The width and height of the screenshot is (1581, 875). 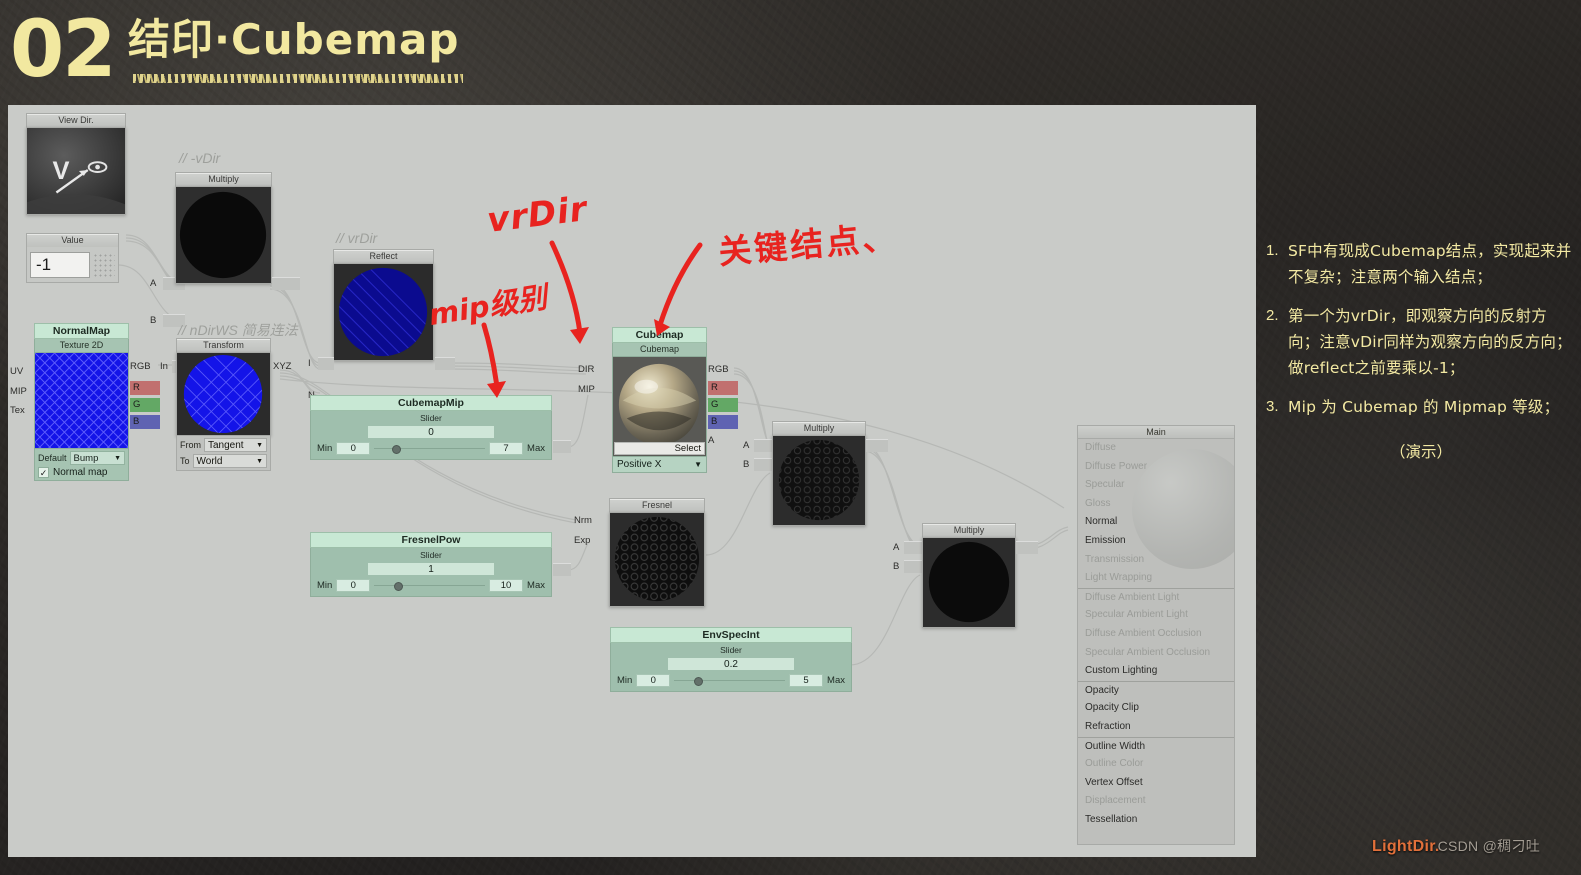 I want to click on port-normalmap-uv: UV, so click(x=16, y=371).